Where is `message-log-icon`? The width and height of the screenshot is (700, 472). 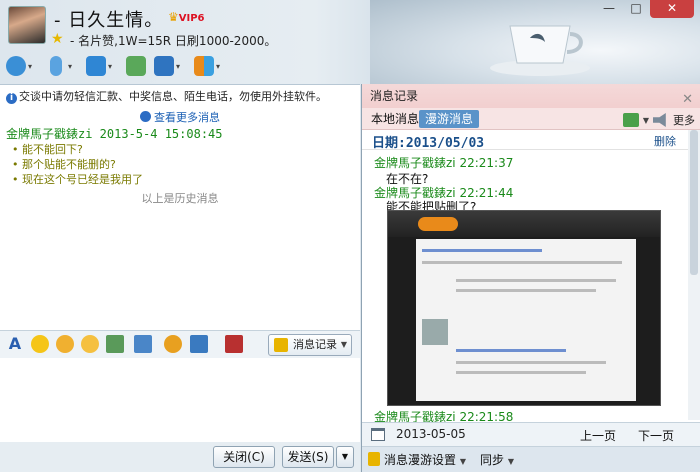
message-log-icon is located at coordinates (281, 345).